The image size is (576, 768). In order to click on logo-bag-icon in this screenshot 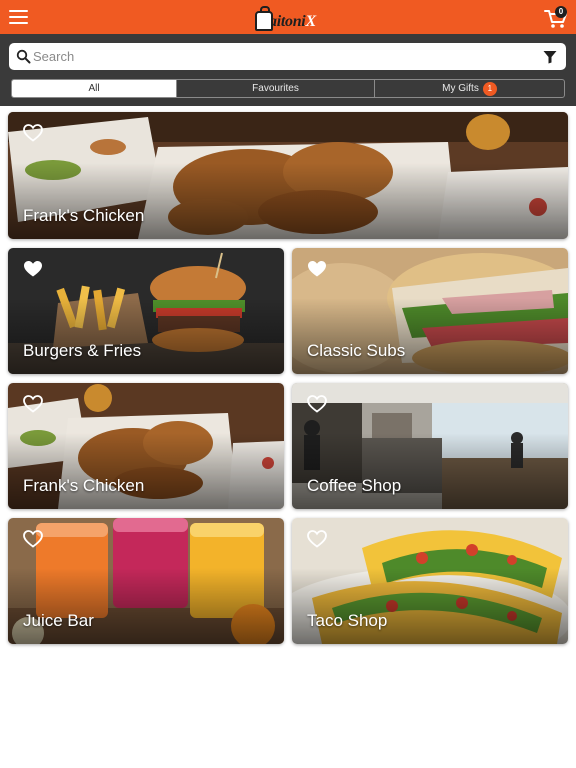, I will do `click(264, 18)`.